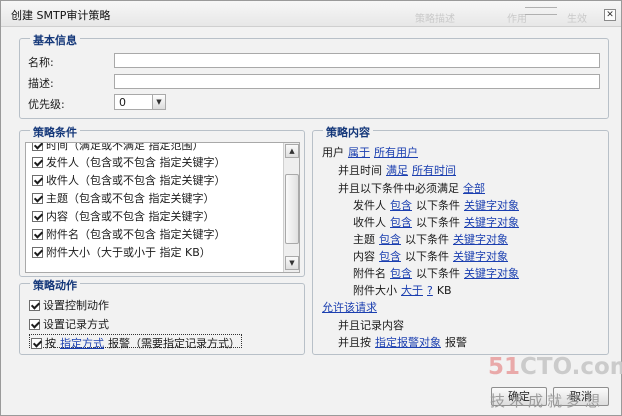  Describe the element at coordinates (292, 263) in the screenshot. I see `scroll-down-icon: ▼` at that location.